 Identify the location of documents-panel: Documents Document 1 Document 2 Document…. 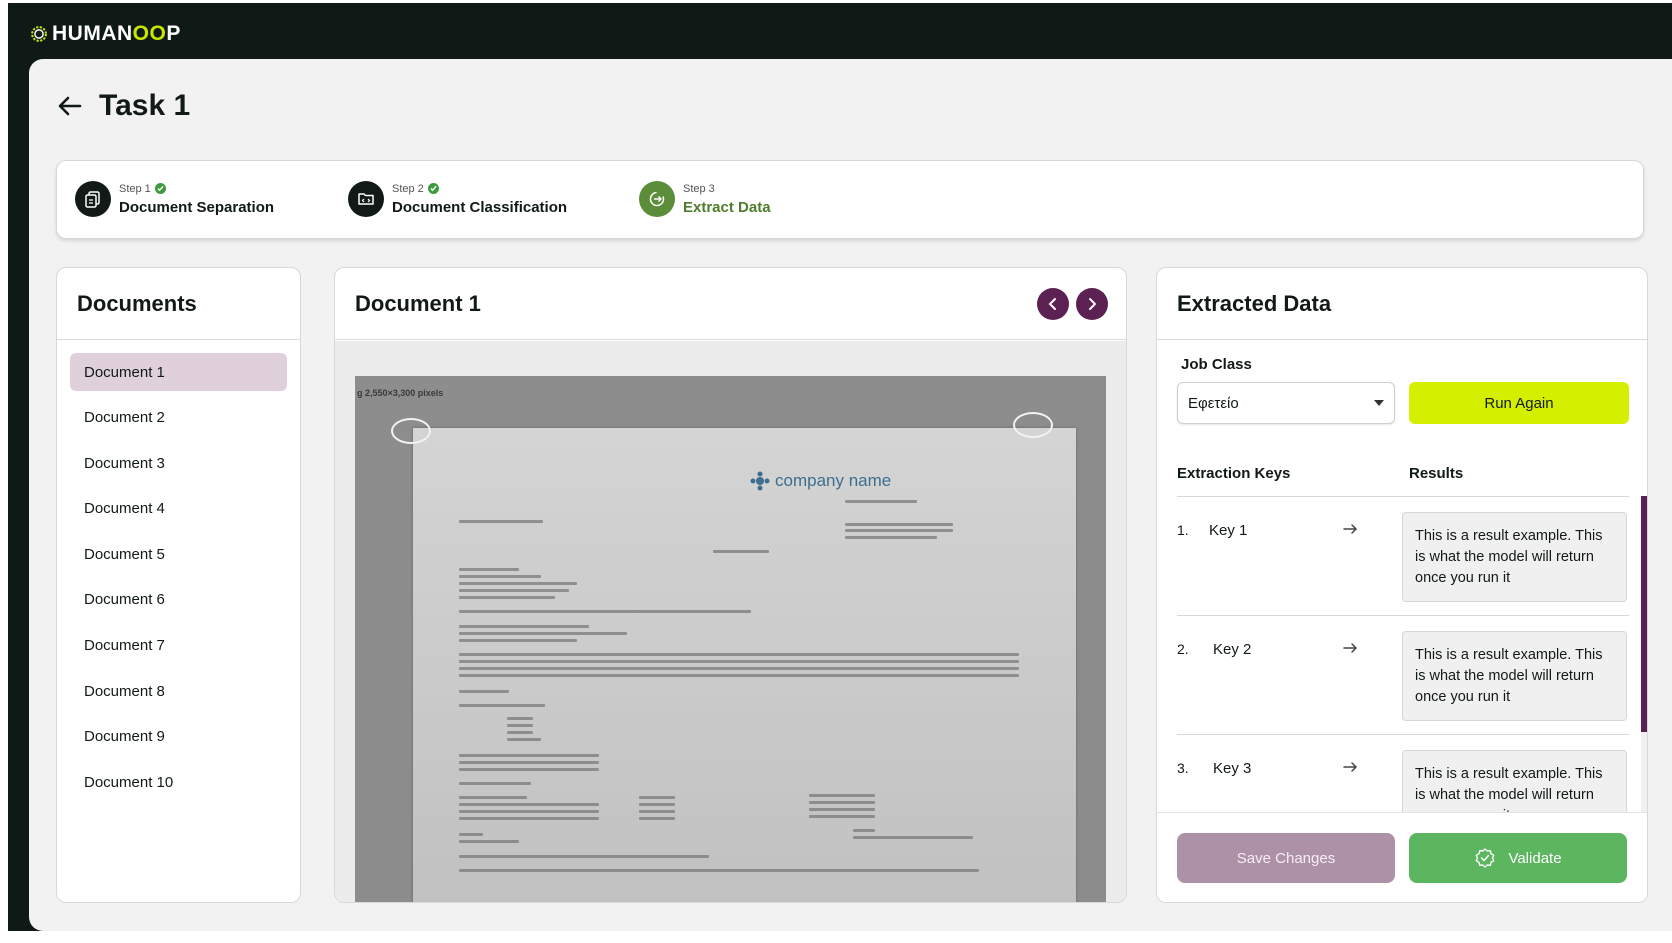
(178, 585).